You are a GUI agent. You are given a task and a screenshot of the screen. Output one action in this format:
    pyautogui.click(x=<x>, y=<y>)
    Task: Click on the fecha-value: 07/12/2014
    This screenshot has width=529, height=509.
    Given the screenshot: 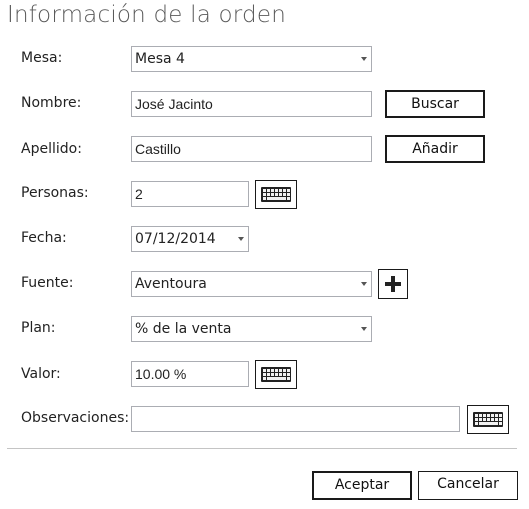 What is the action you would take?
    pyautogui.click(x=175, y=239)
    